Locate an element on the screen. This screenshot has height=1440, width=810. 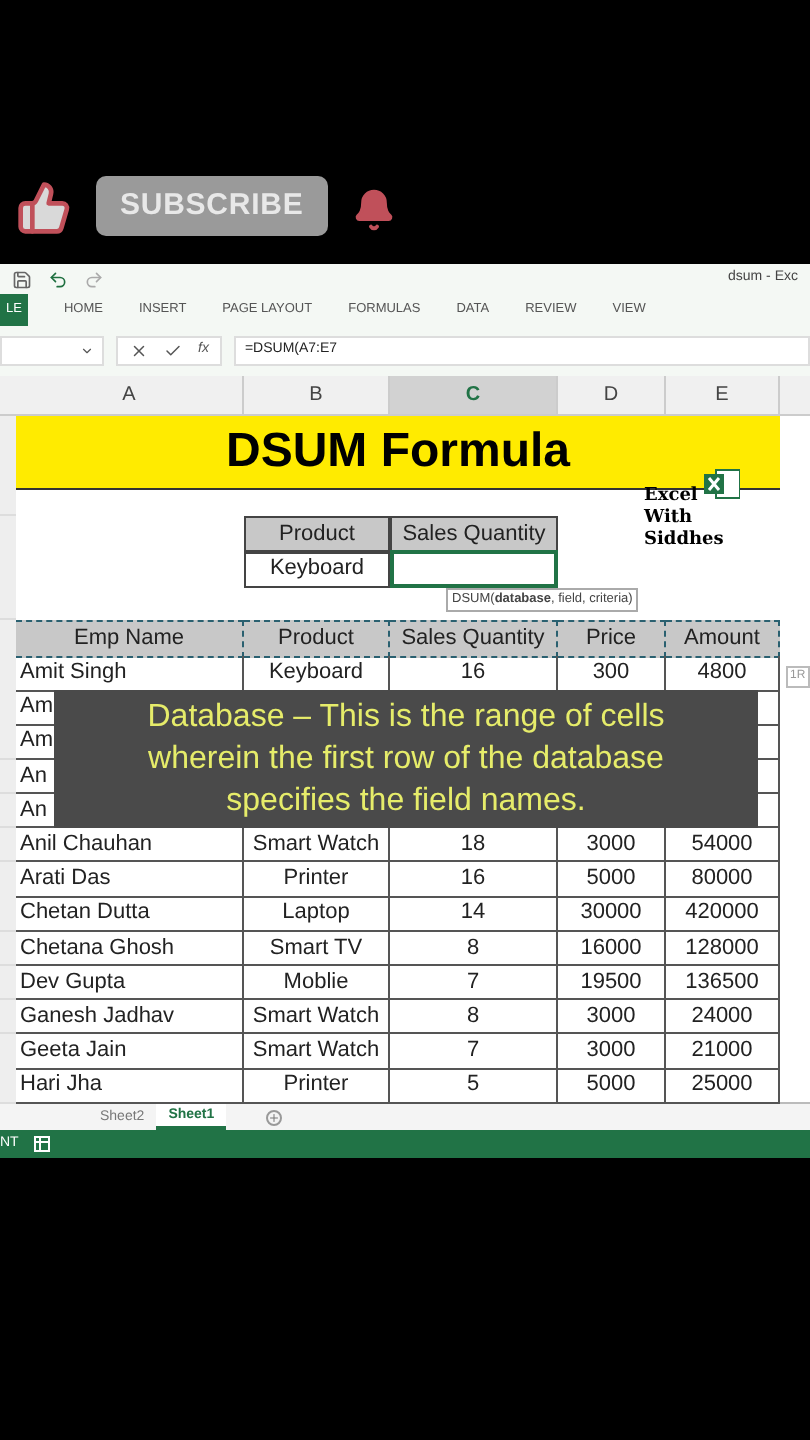
table-cell: Smart TV is located at coordinates (317, 948).